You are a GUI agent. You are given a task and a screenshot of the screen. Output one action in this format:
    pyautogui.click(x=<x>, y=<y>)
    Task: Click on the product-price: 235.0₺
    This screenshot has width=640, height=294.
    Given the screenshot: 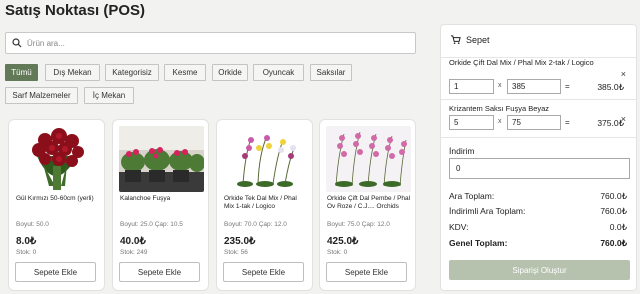 What is the action you would take?
    pyautogui.click(x=240, y=241)
    